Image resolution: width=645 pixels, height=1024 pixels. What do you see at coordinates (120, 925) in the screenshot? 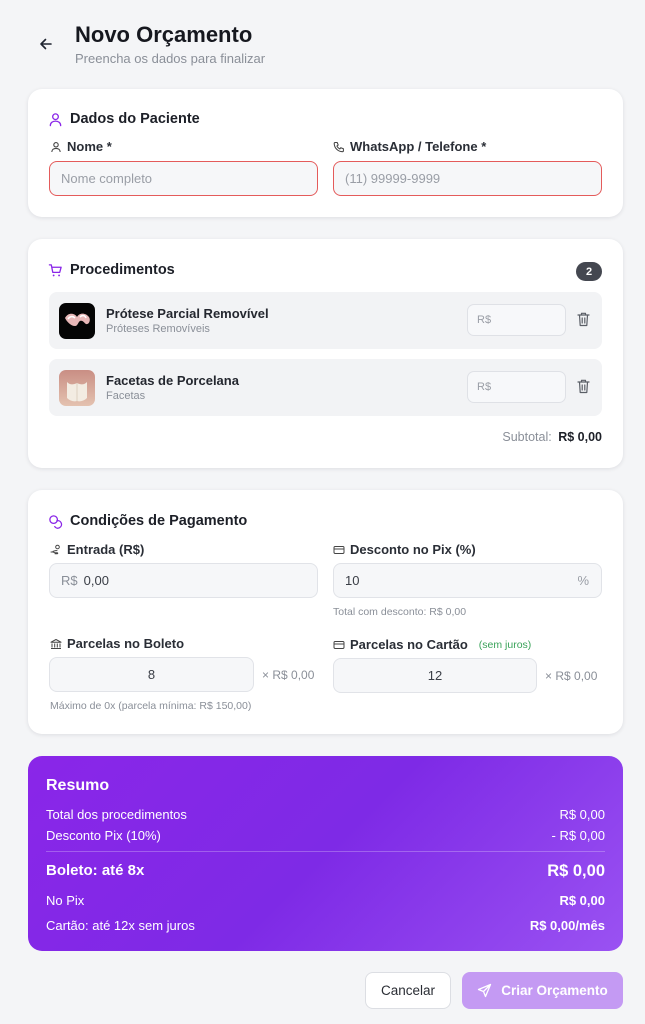
I see `summary-cartao-label: Cartão: até 12x sem juros` at bounding box center [120, 925].